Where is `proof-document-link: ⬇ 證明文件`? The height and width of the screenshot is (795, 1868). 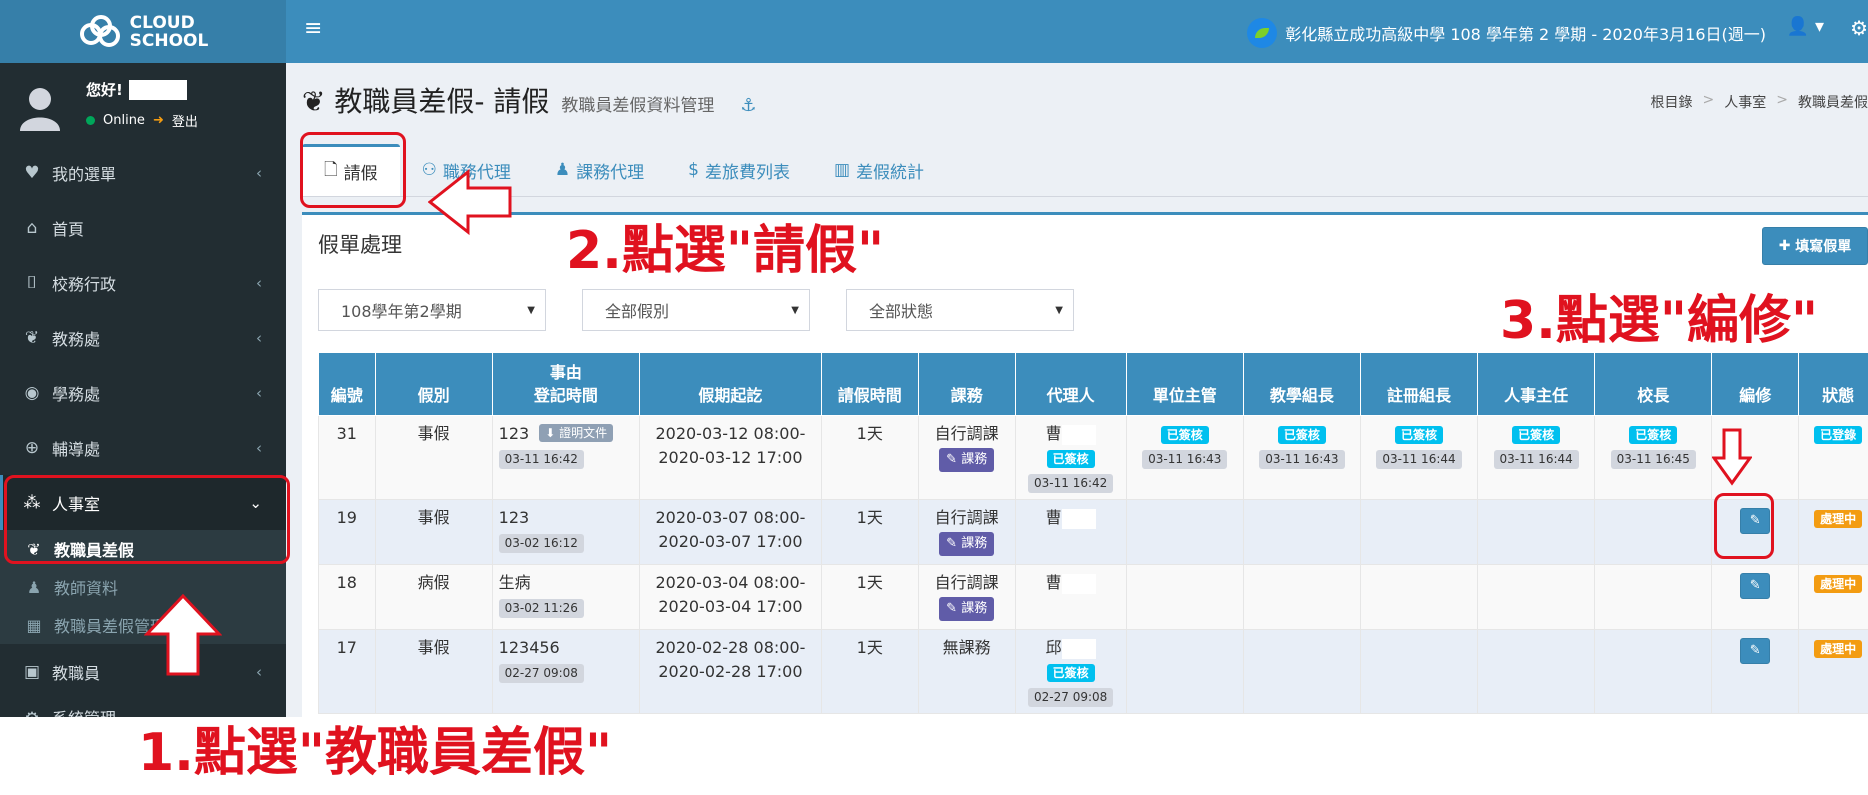
proof-document-link: ⬇ 證明文件 is located at coordinates (576, 433).